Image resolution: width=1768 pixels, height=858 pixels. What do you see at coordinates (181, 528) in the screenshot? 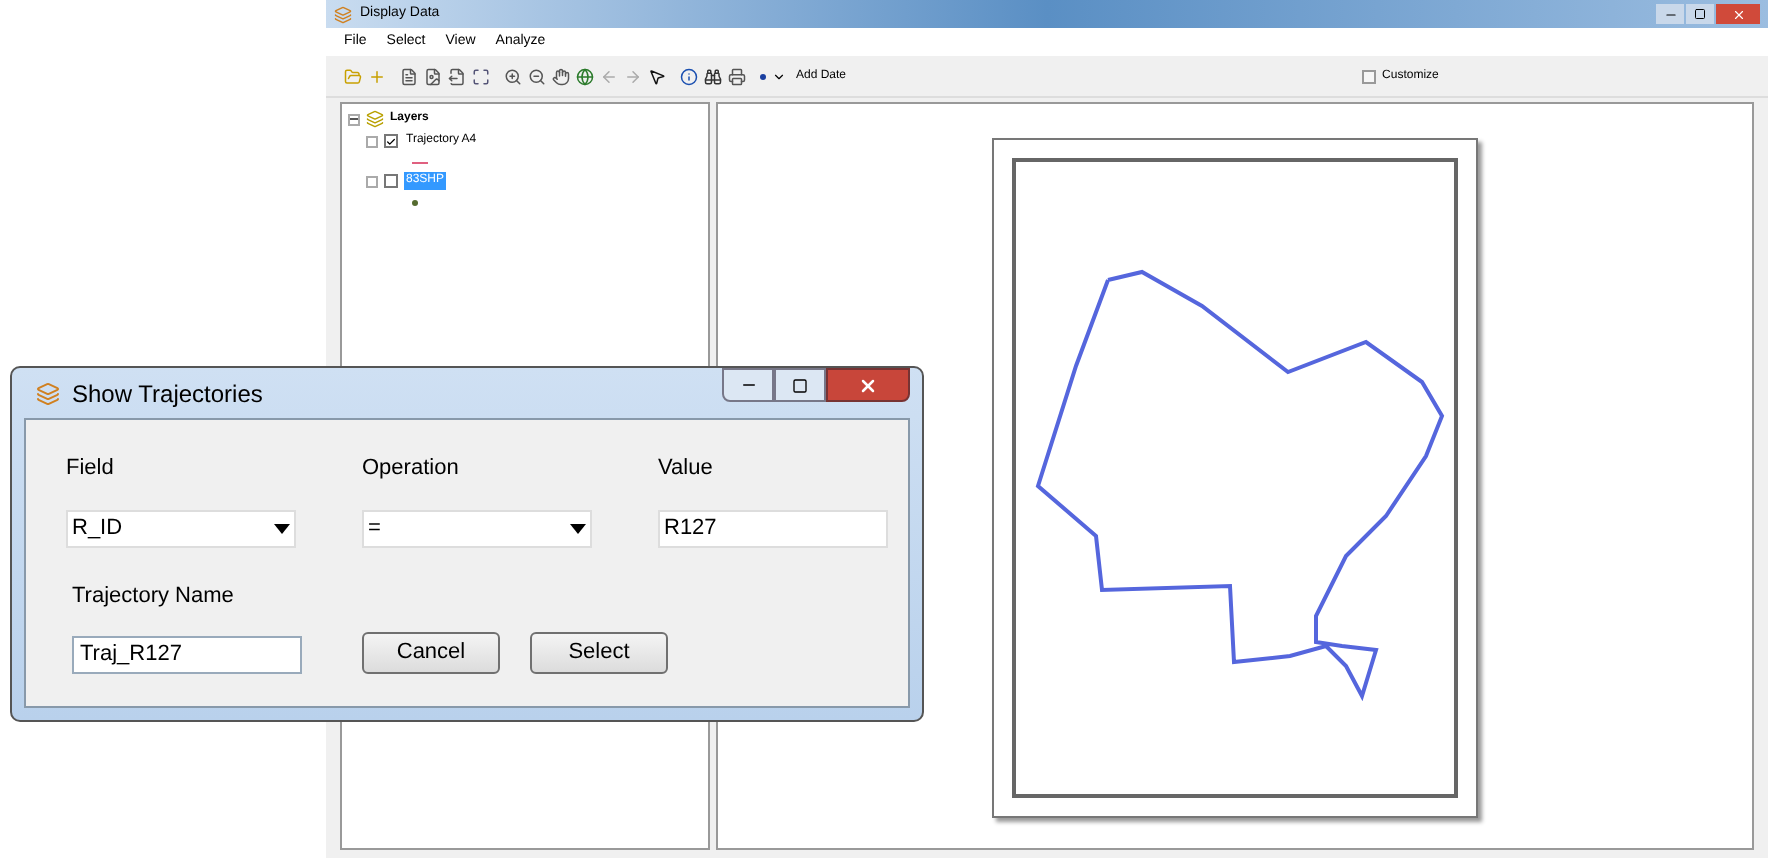
I see `dropdown: R_ID` at bounding box center [181, 528].